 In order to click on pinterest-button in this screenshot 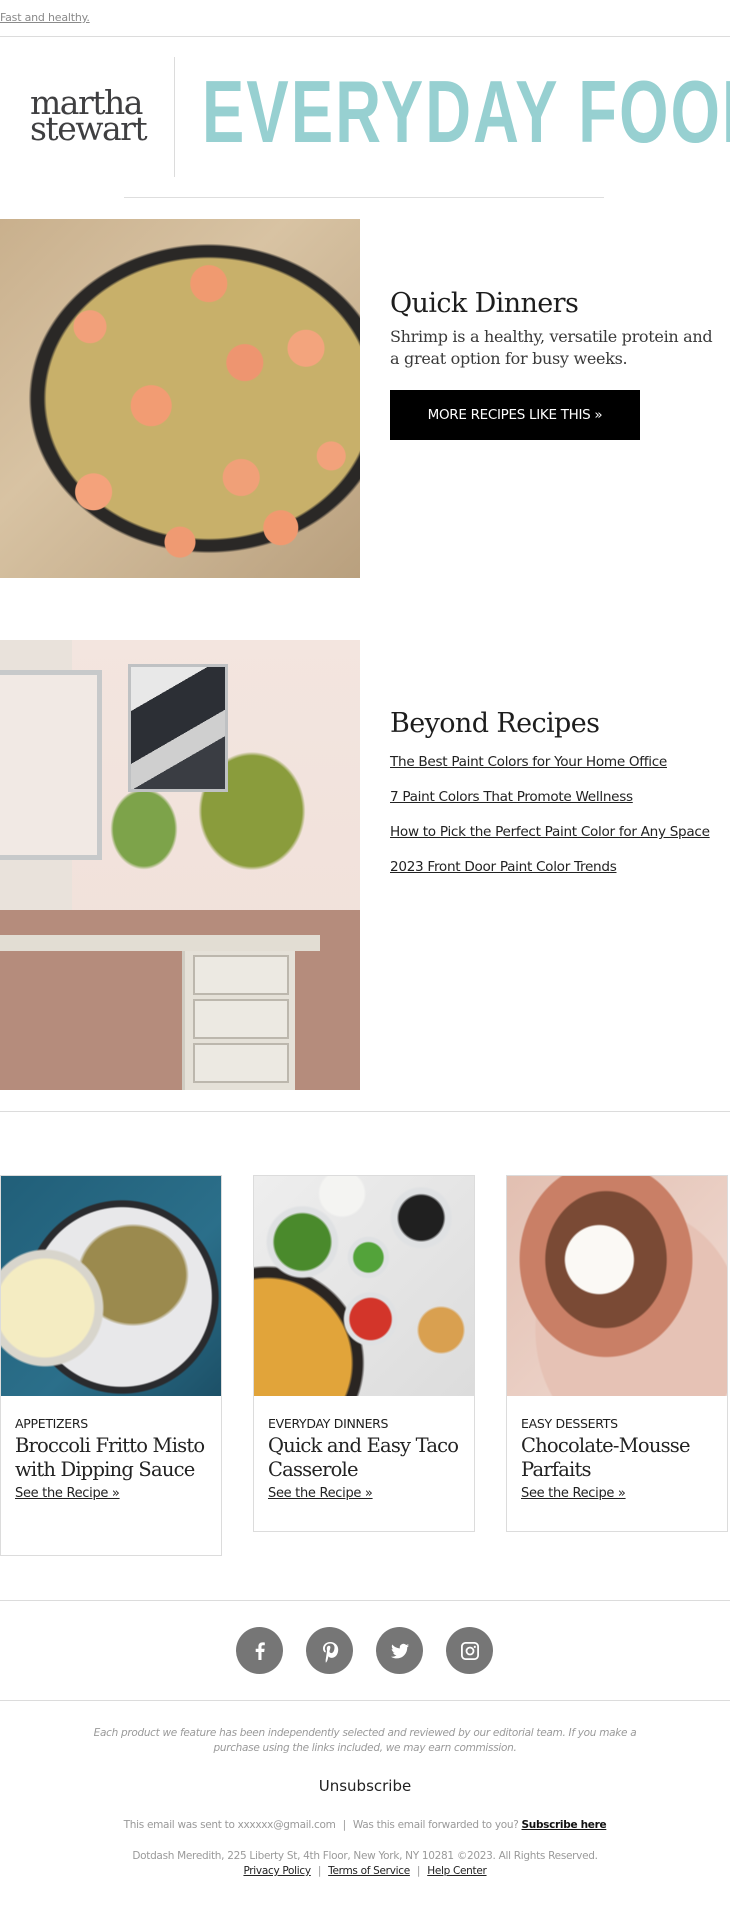, I will do `click(329, 1650)`.